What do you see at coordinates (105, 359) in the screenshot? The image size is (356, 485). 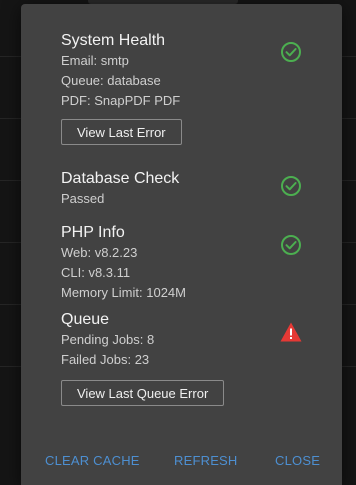 I see `failed-jobs-detail: Failed Jobs: 23` at bounding box center [105, 359].